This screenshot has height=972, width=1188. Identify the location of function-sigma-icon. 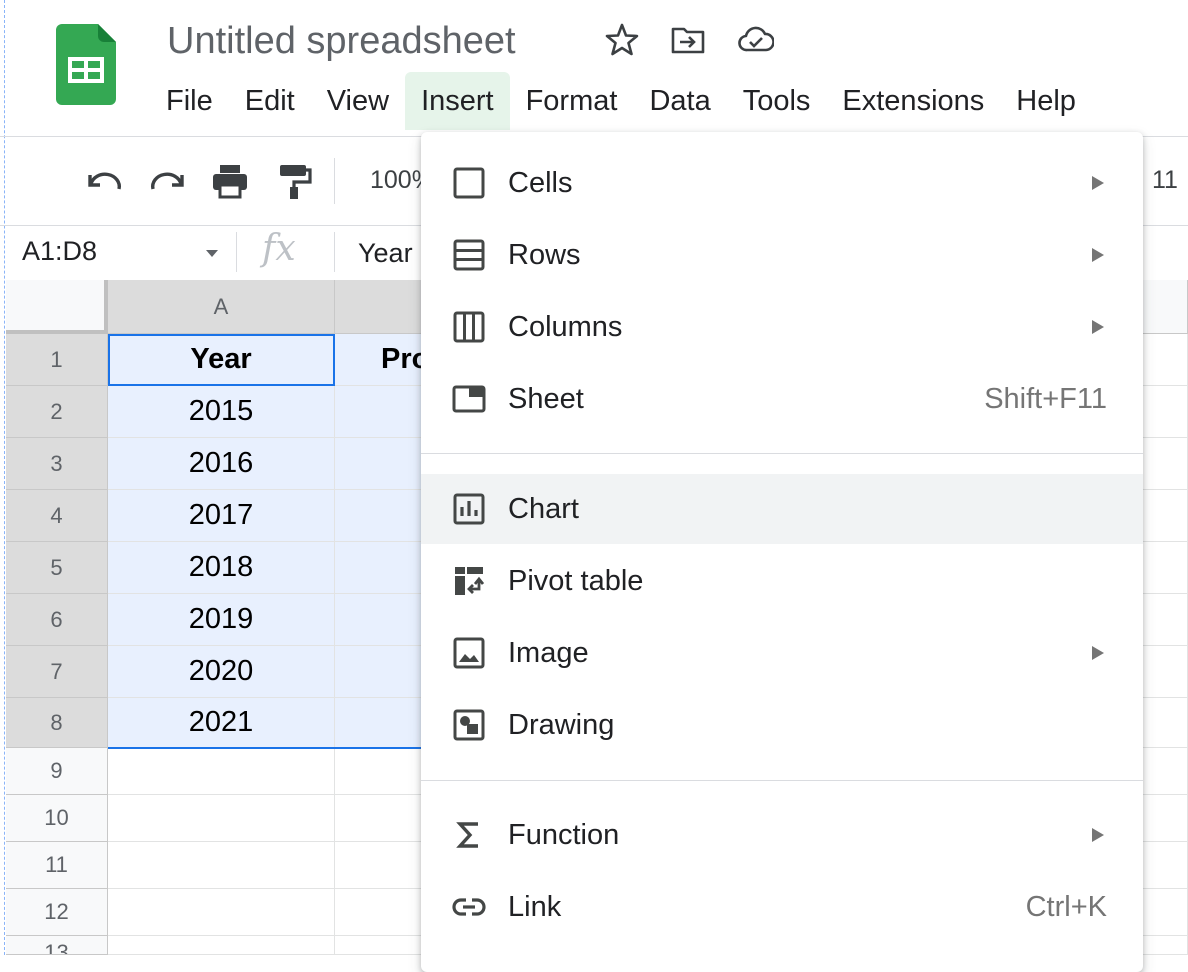
(467, 835).